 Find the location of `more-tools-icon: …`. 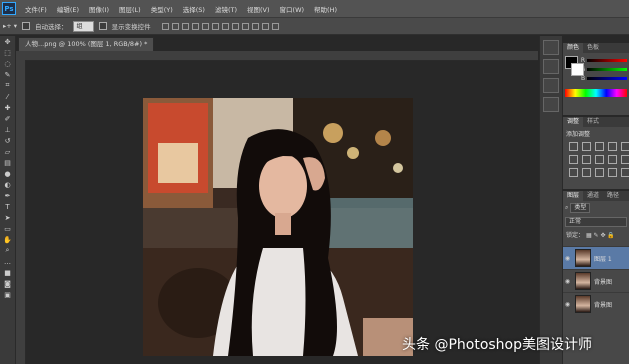

more-tools-icon: … is located at coordinates (7, 261).